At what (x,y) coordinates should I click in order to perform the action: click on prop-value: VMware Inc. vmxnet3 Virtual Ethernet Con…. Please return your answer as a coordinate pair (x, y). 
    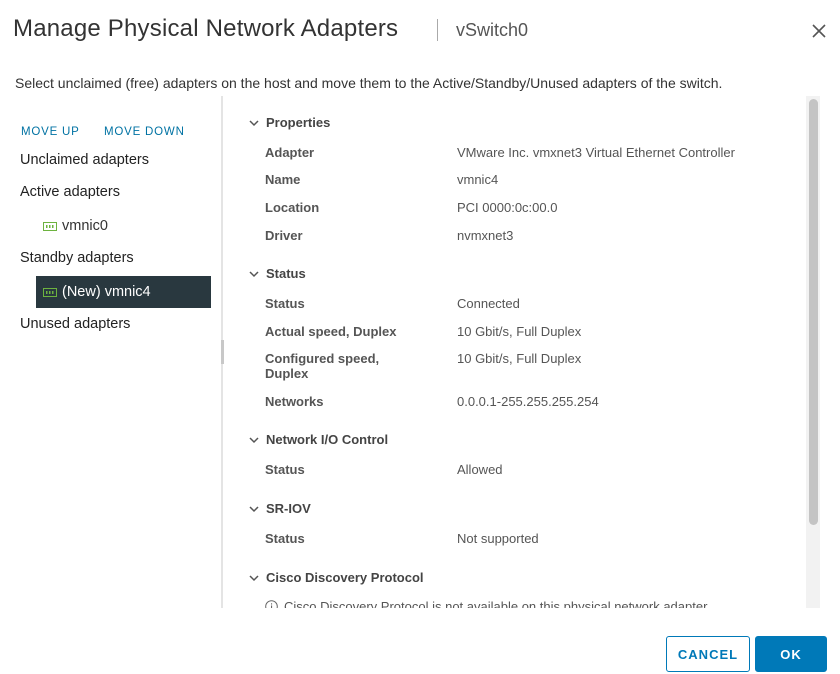
    Looking at the image, I should click on (596, 152).